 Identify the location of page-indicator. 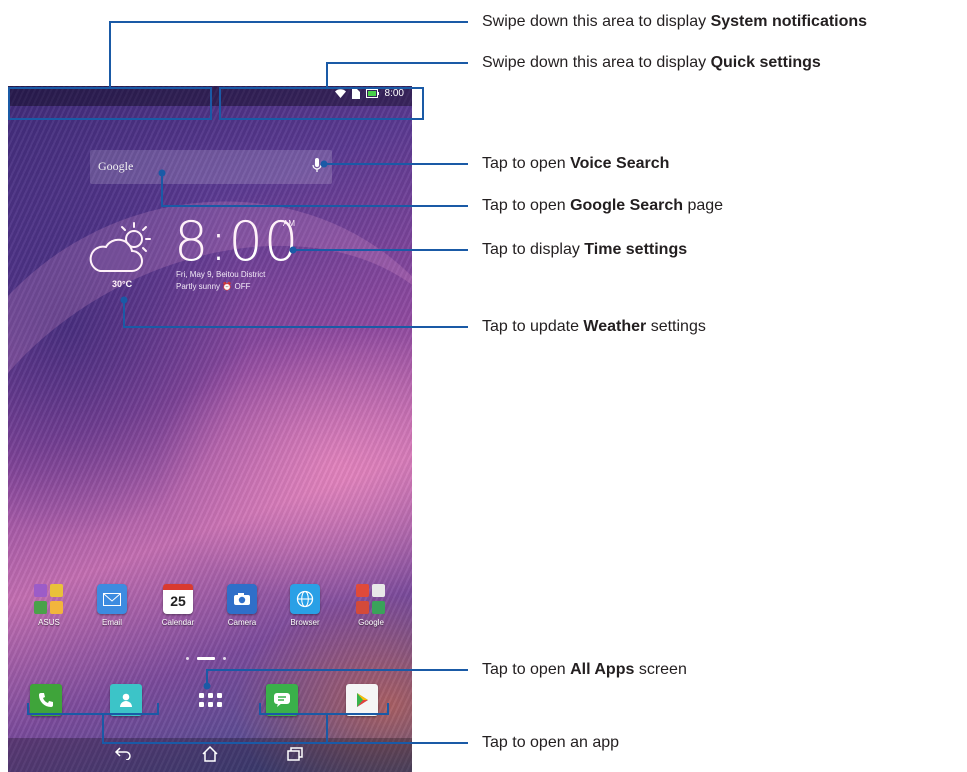
(206, 658).